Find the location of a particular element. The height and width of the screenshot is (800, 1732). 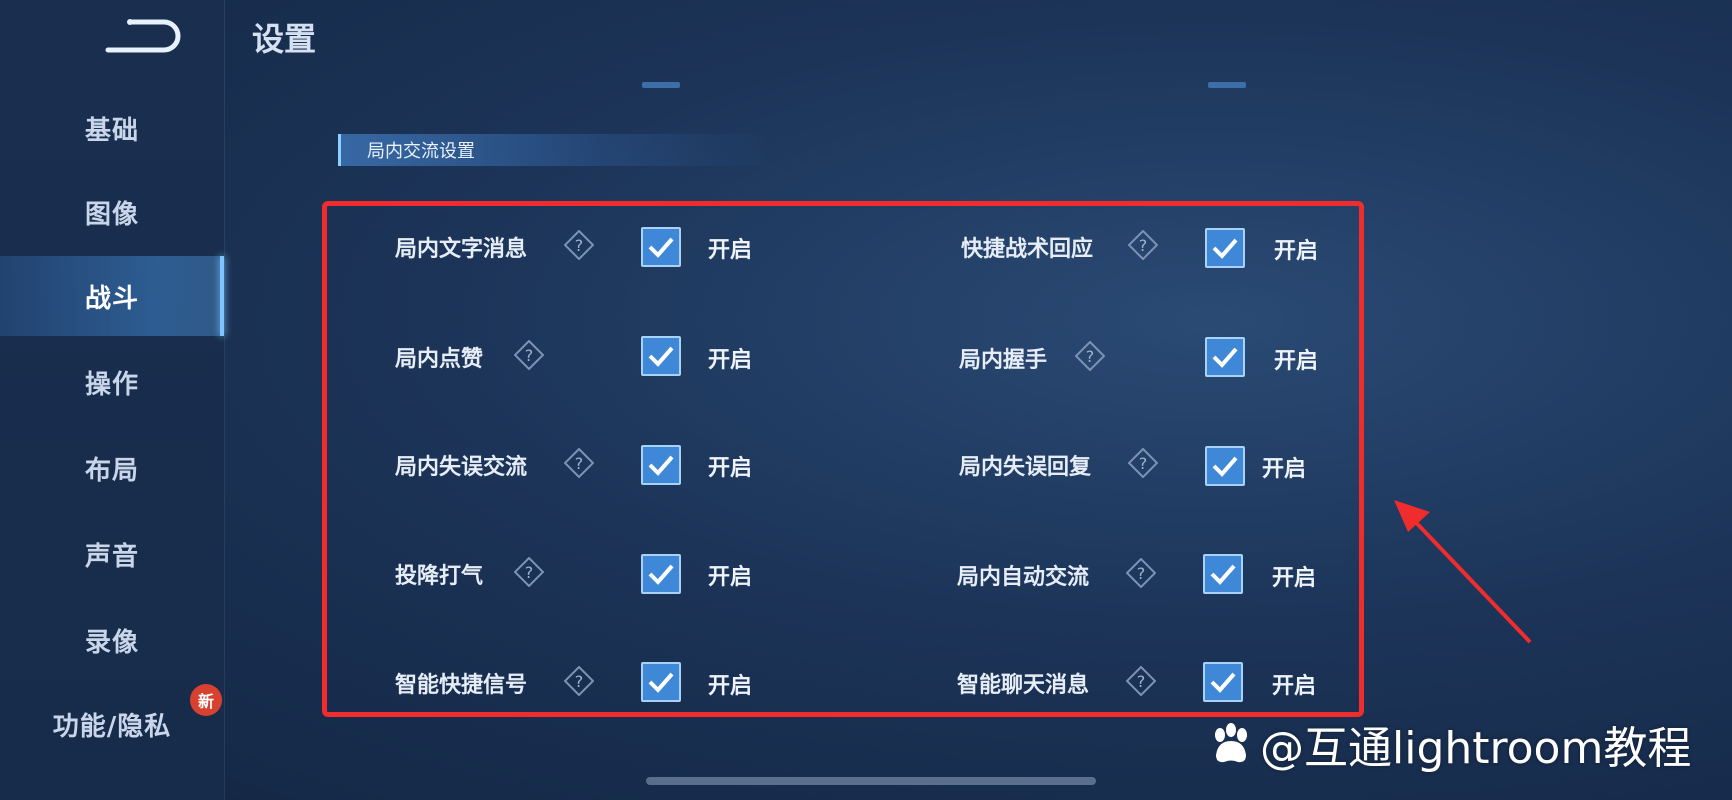

section-title: 局内交流设置 is located at coordinates (421, 151).